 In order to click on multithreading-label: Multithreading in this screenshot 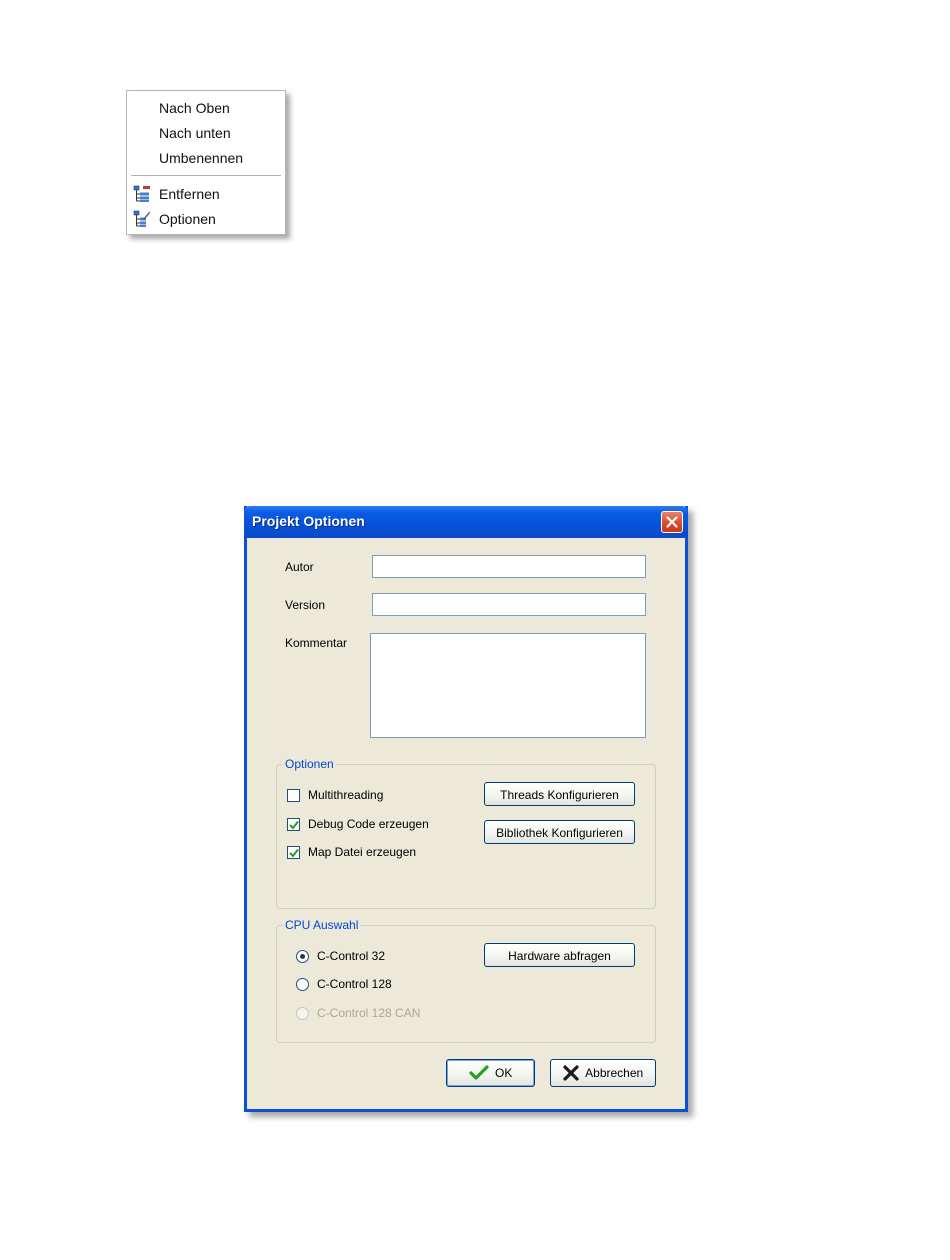, I will do `click(346, 795)`.